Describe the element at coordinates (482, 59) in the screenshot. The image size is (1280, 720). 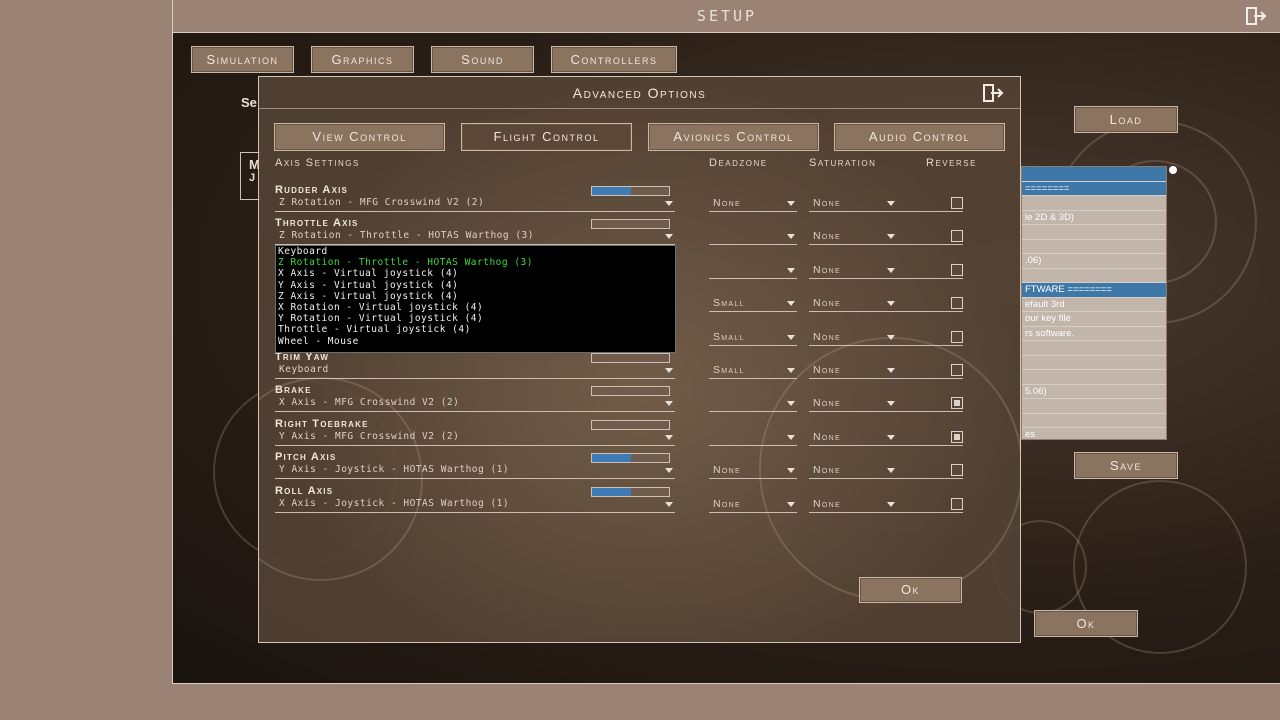
I see `tab-sound: Sound` at that location.